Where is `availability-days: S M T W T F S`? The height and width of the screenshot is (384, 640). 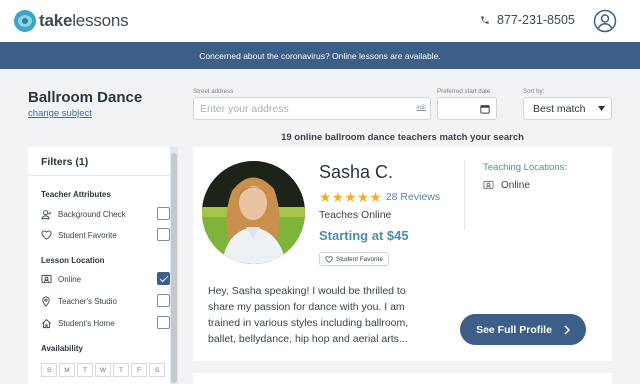
availability-days: S M T W T F S is located at coordinates (104, 370).